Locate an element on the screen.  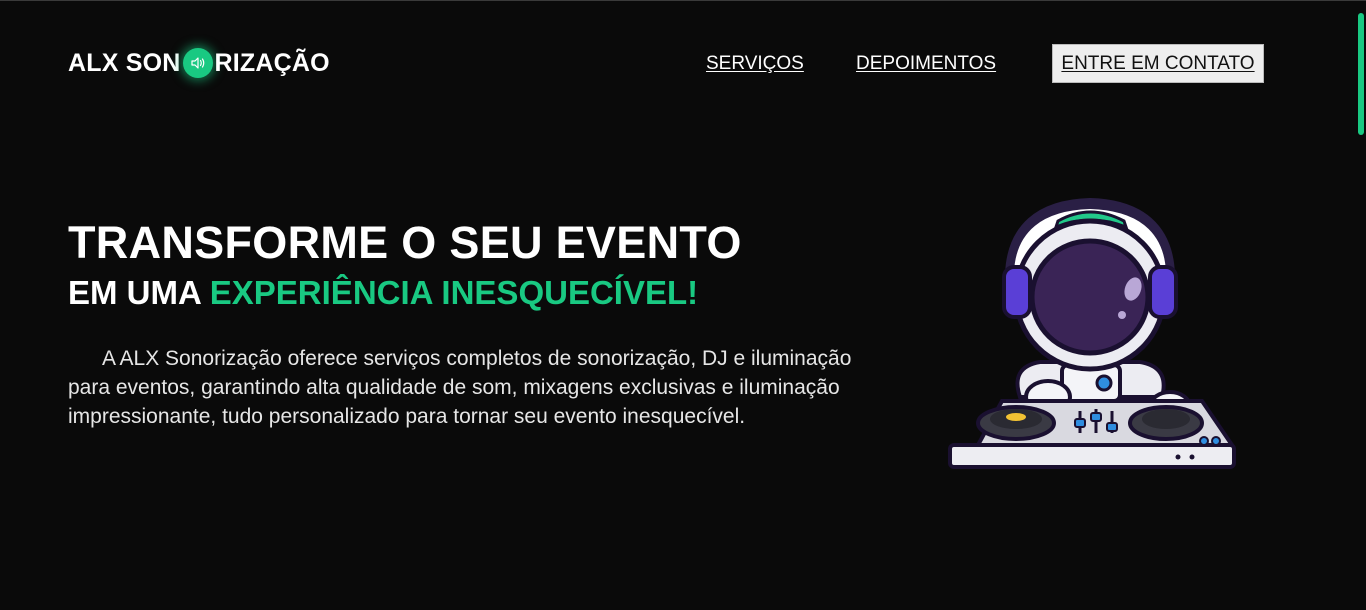
speaker-icon is located at coordinates (197, 63).